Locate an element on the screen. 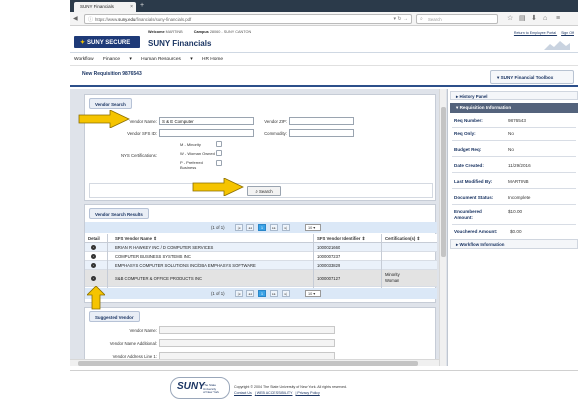 This screenshot has height=410, width=580. employee-portal-link: Return to Employee Portal is located at coordinates (535, 33).